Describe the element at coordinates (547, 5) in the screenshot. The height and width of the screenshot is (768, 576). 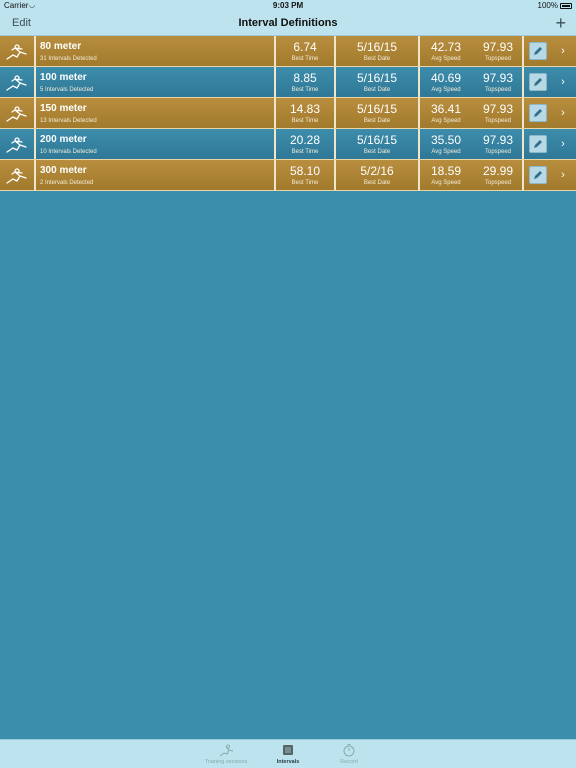
I see `battery-percent: 100%` at that location.